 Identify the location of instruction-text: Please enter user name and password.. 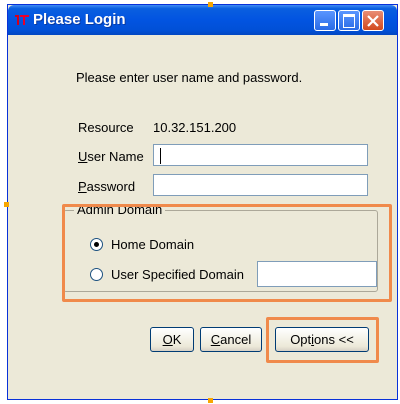
(189, 77).